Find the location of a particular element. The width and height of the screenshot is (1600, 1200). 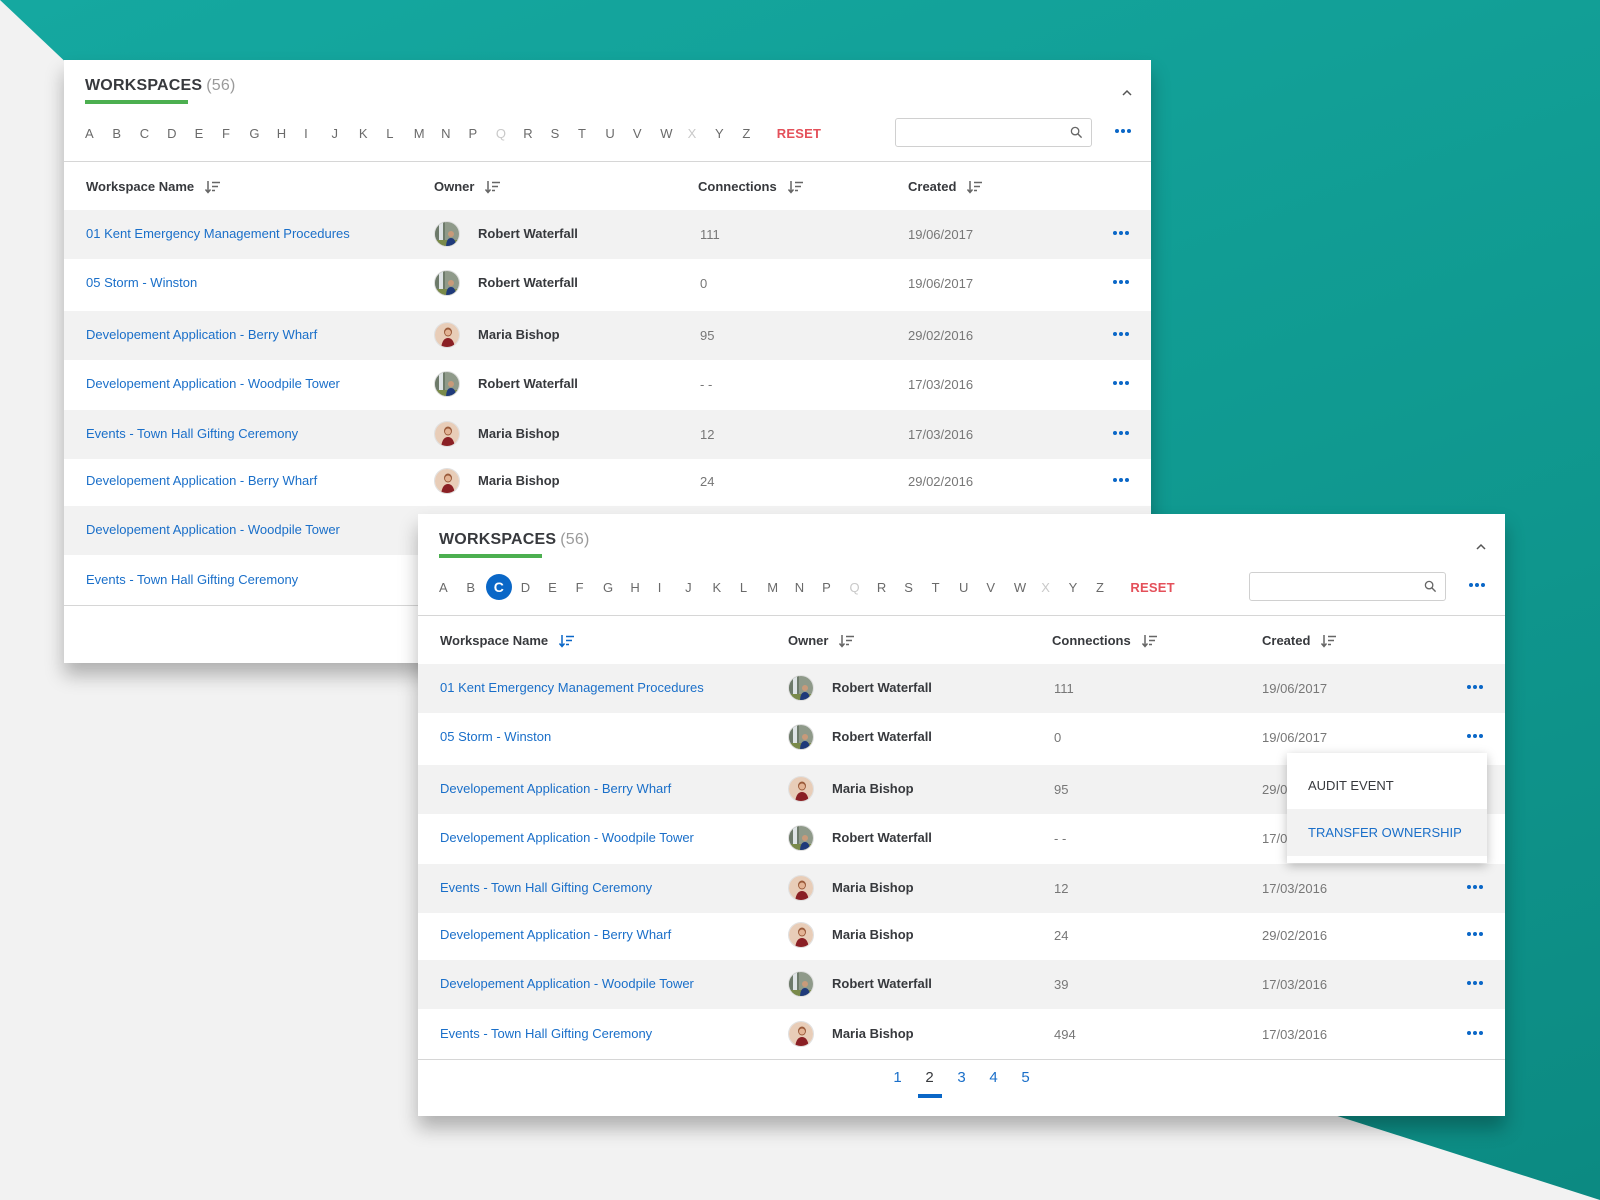

column-header-connections: Connections is located at coordinates (751, 186).